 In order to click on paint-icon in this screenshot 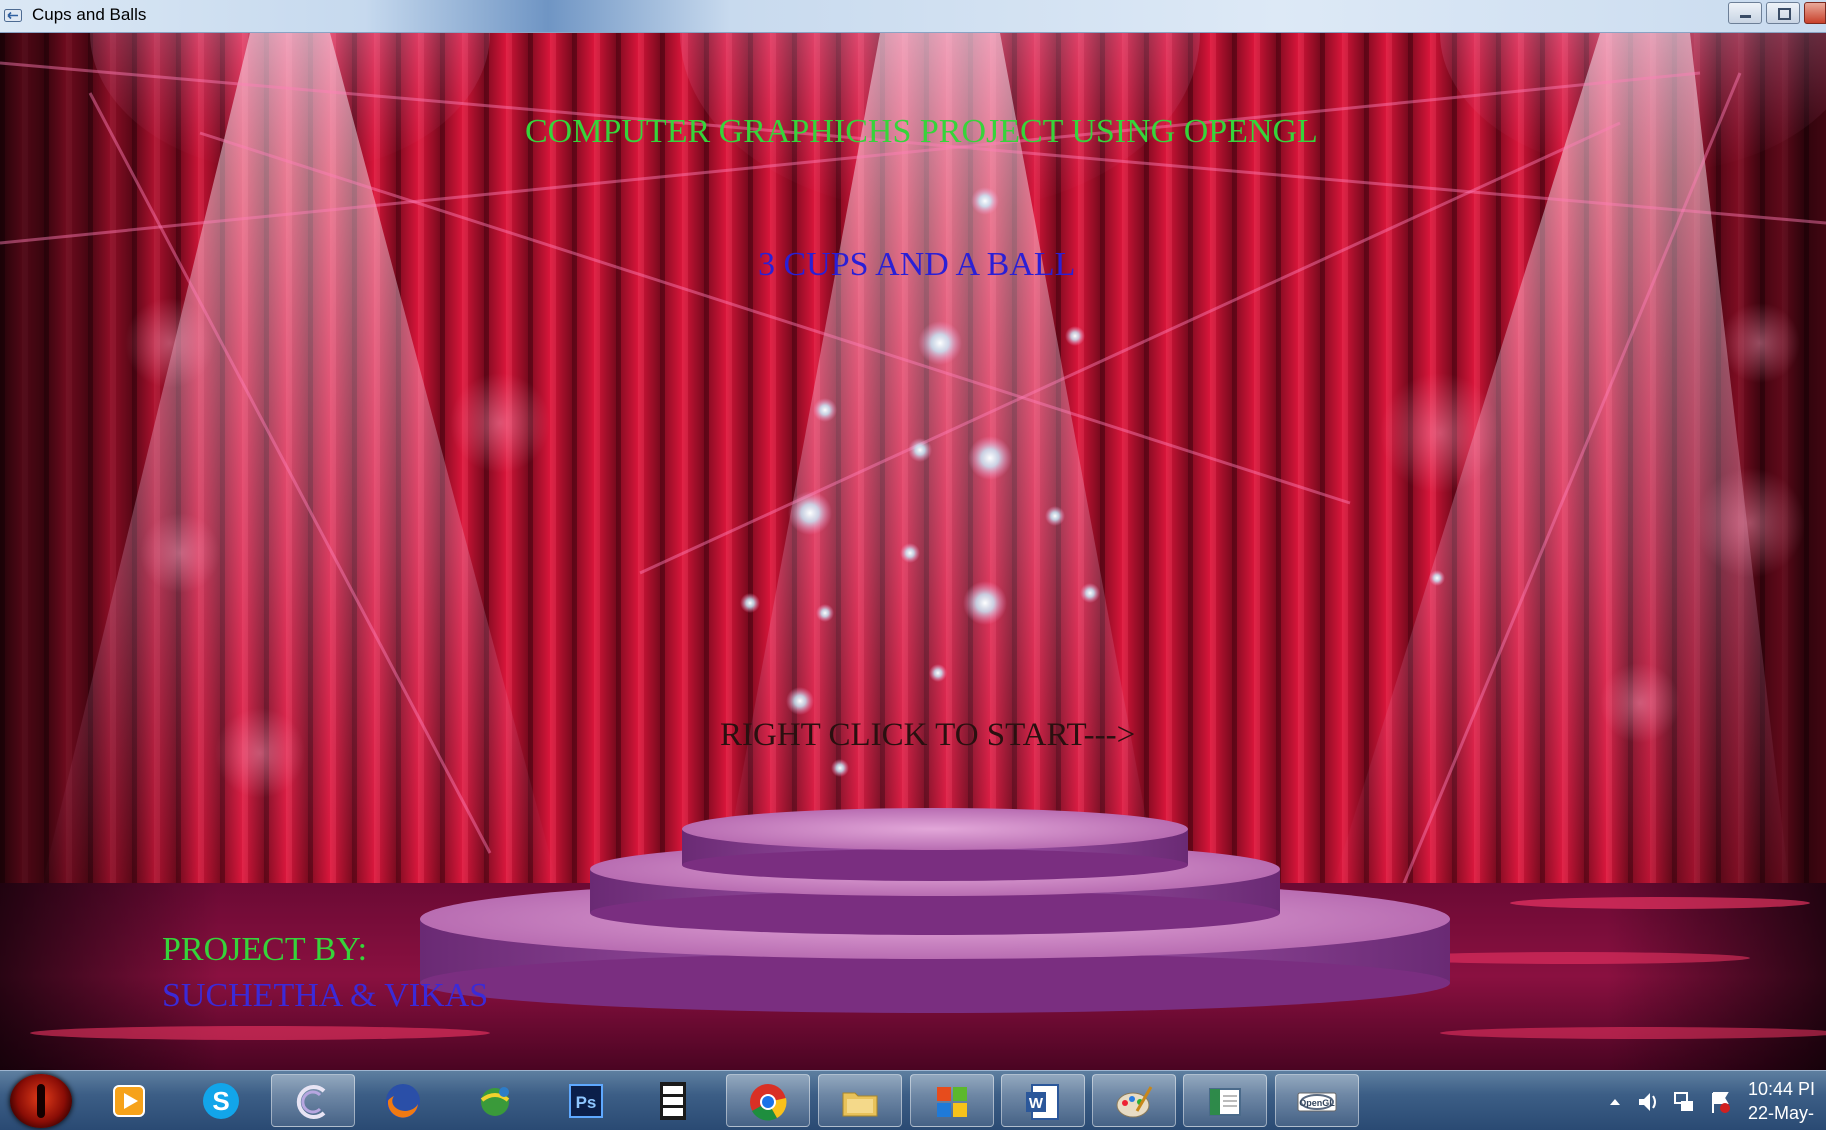, I will do `click(1134, 1102)`.